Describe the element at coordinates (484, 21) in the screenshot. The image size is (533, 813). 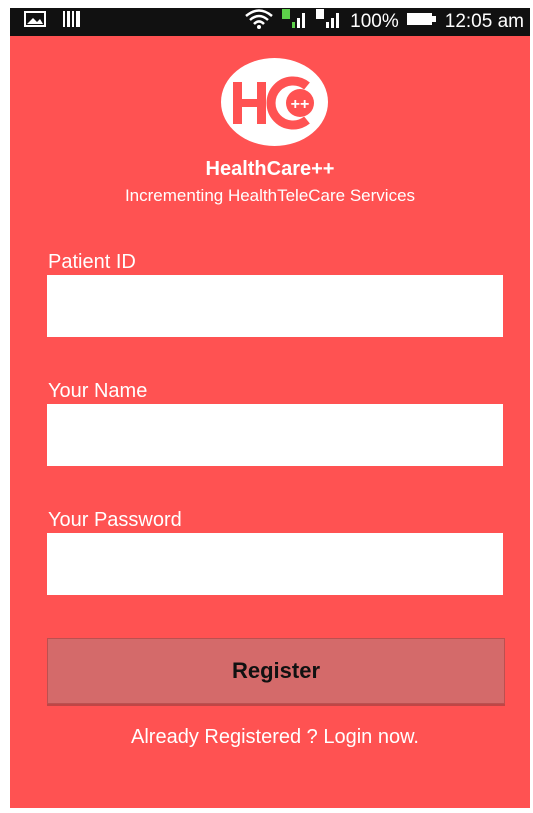
I see `clock: 12:05 am` at that location.